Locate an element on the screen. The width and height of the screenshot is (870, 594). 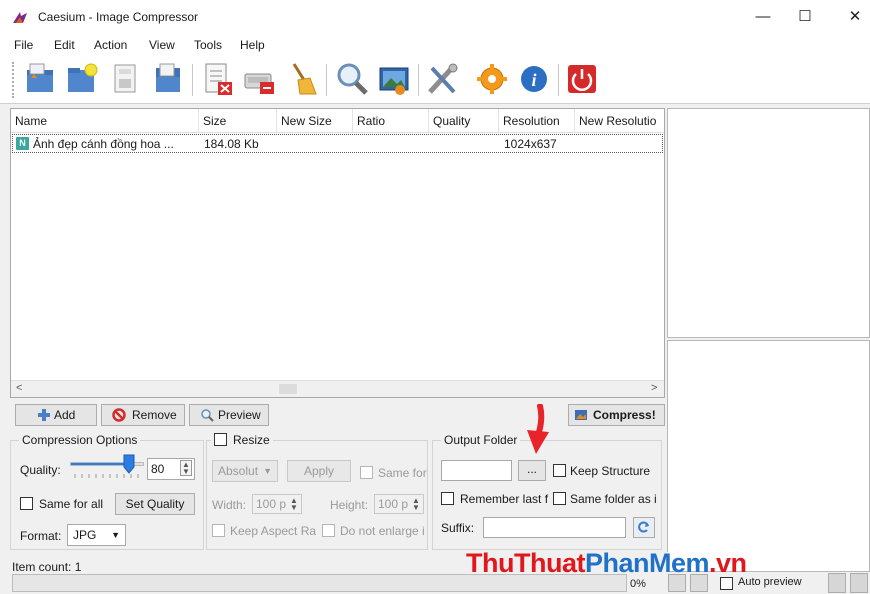
watermark-part3: .vn is located at coordinates (728, 563).